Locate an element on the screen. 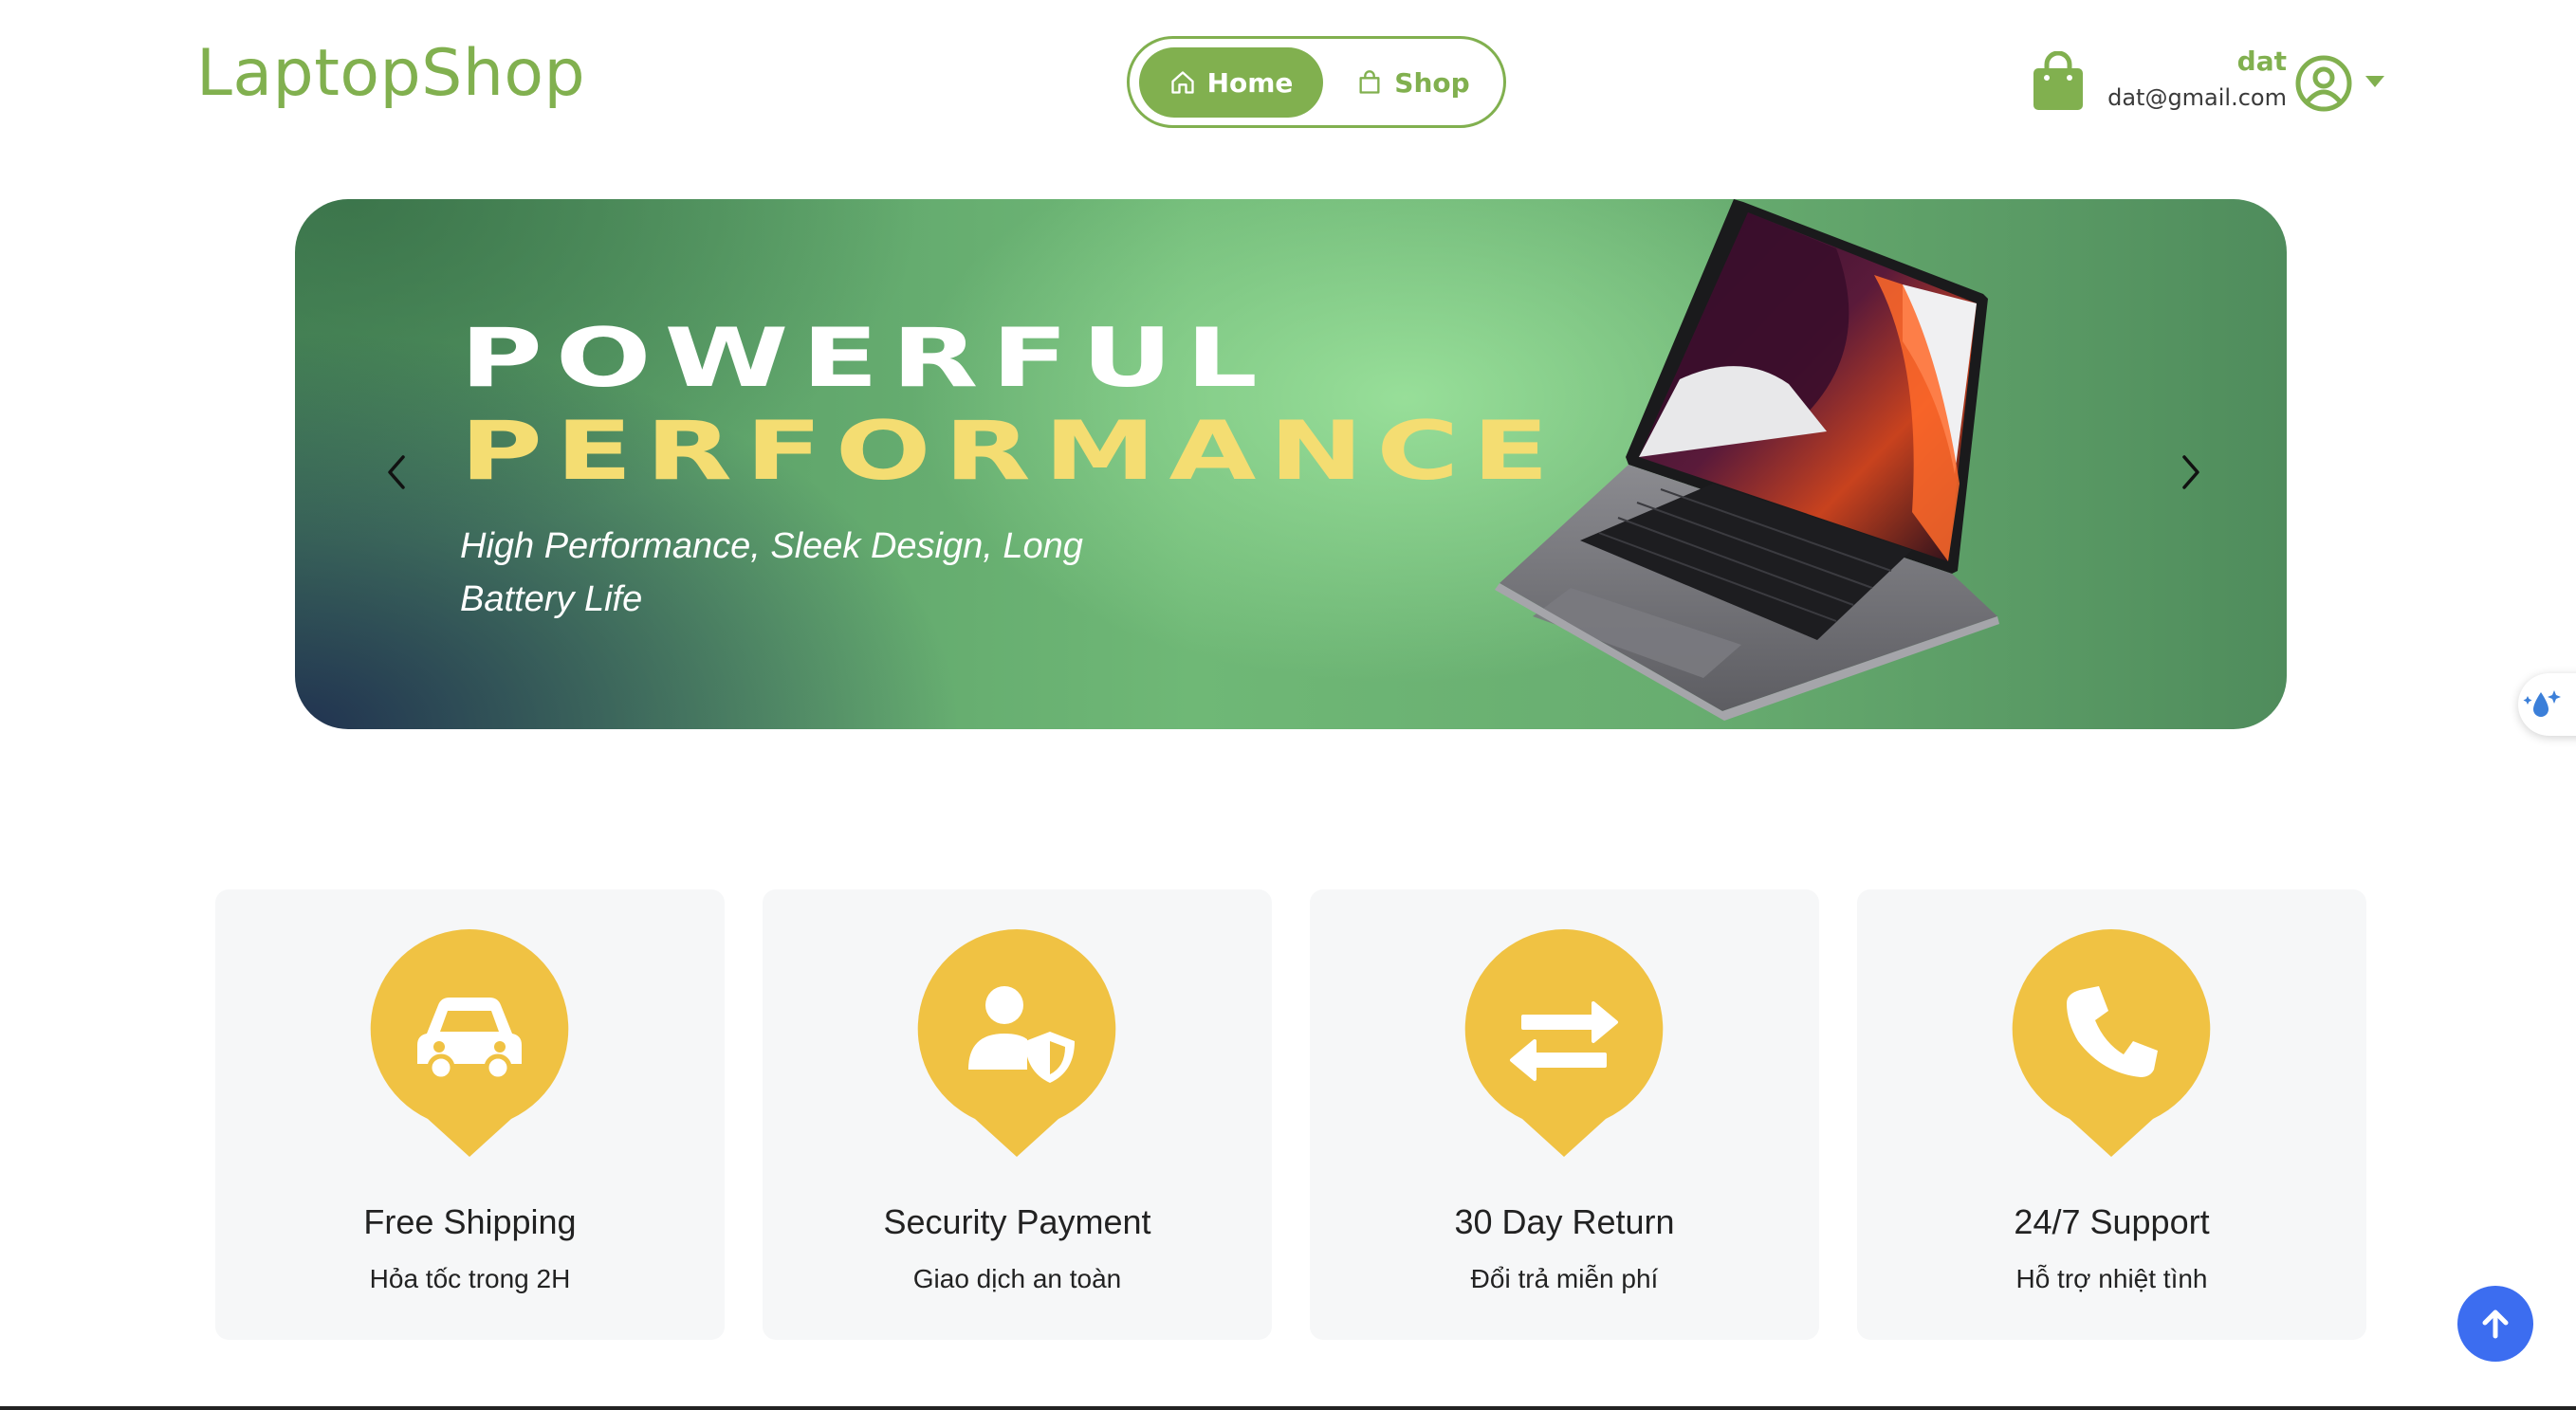 The image size is (2576, 1410). brand-logo: LaptopShop is located at coordinates (390, 73).